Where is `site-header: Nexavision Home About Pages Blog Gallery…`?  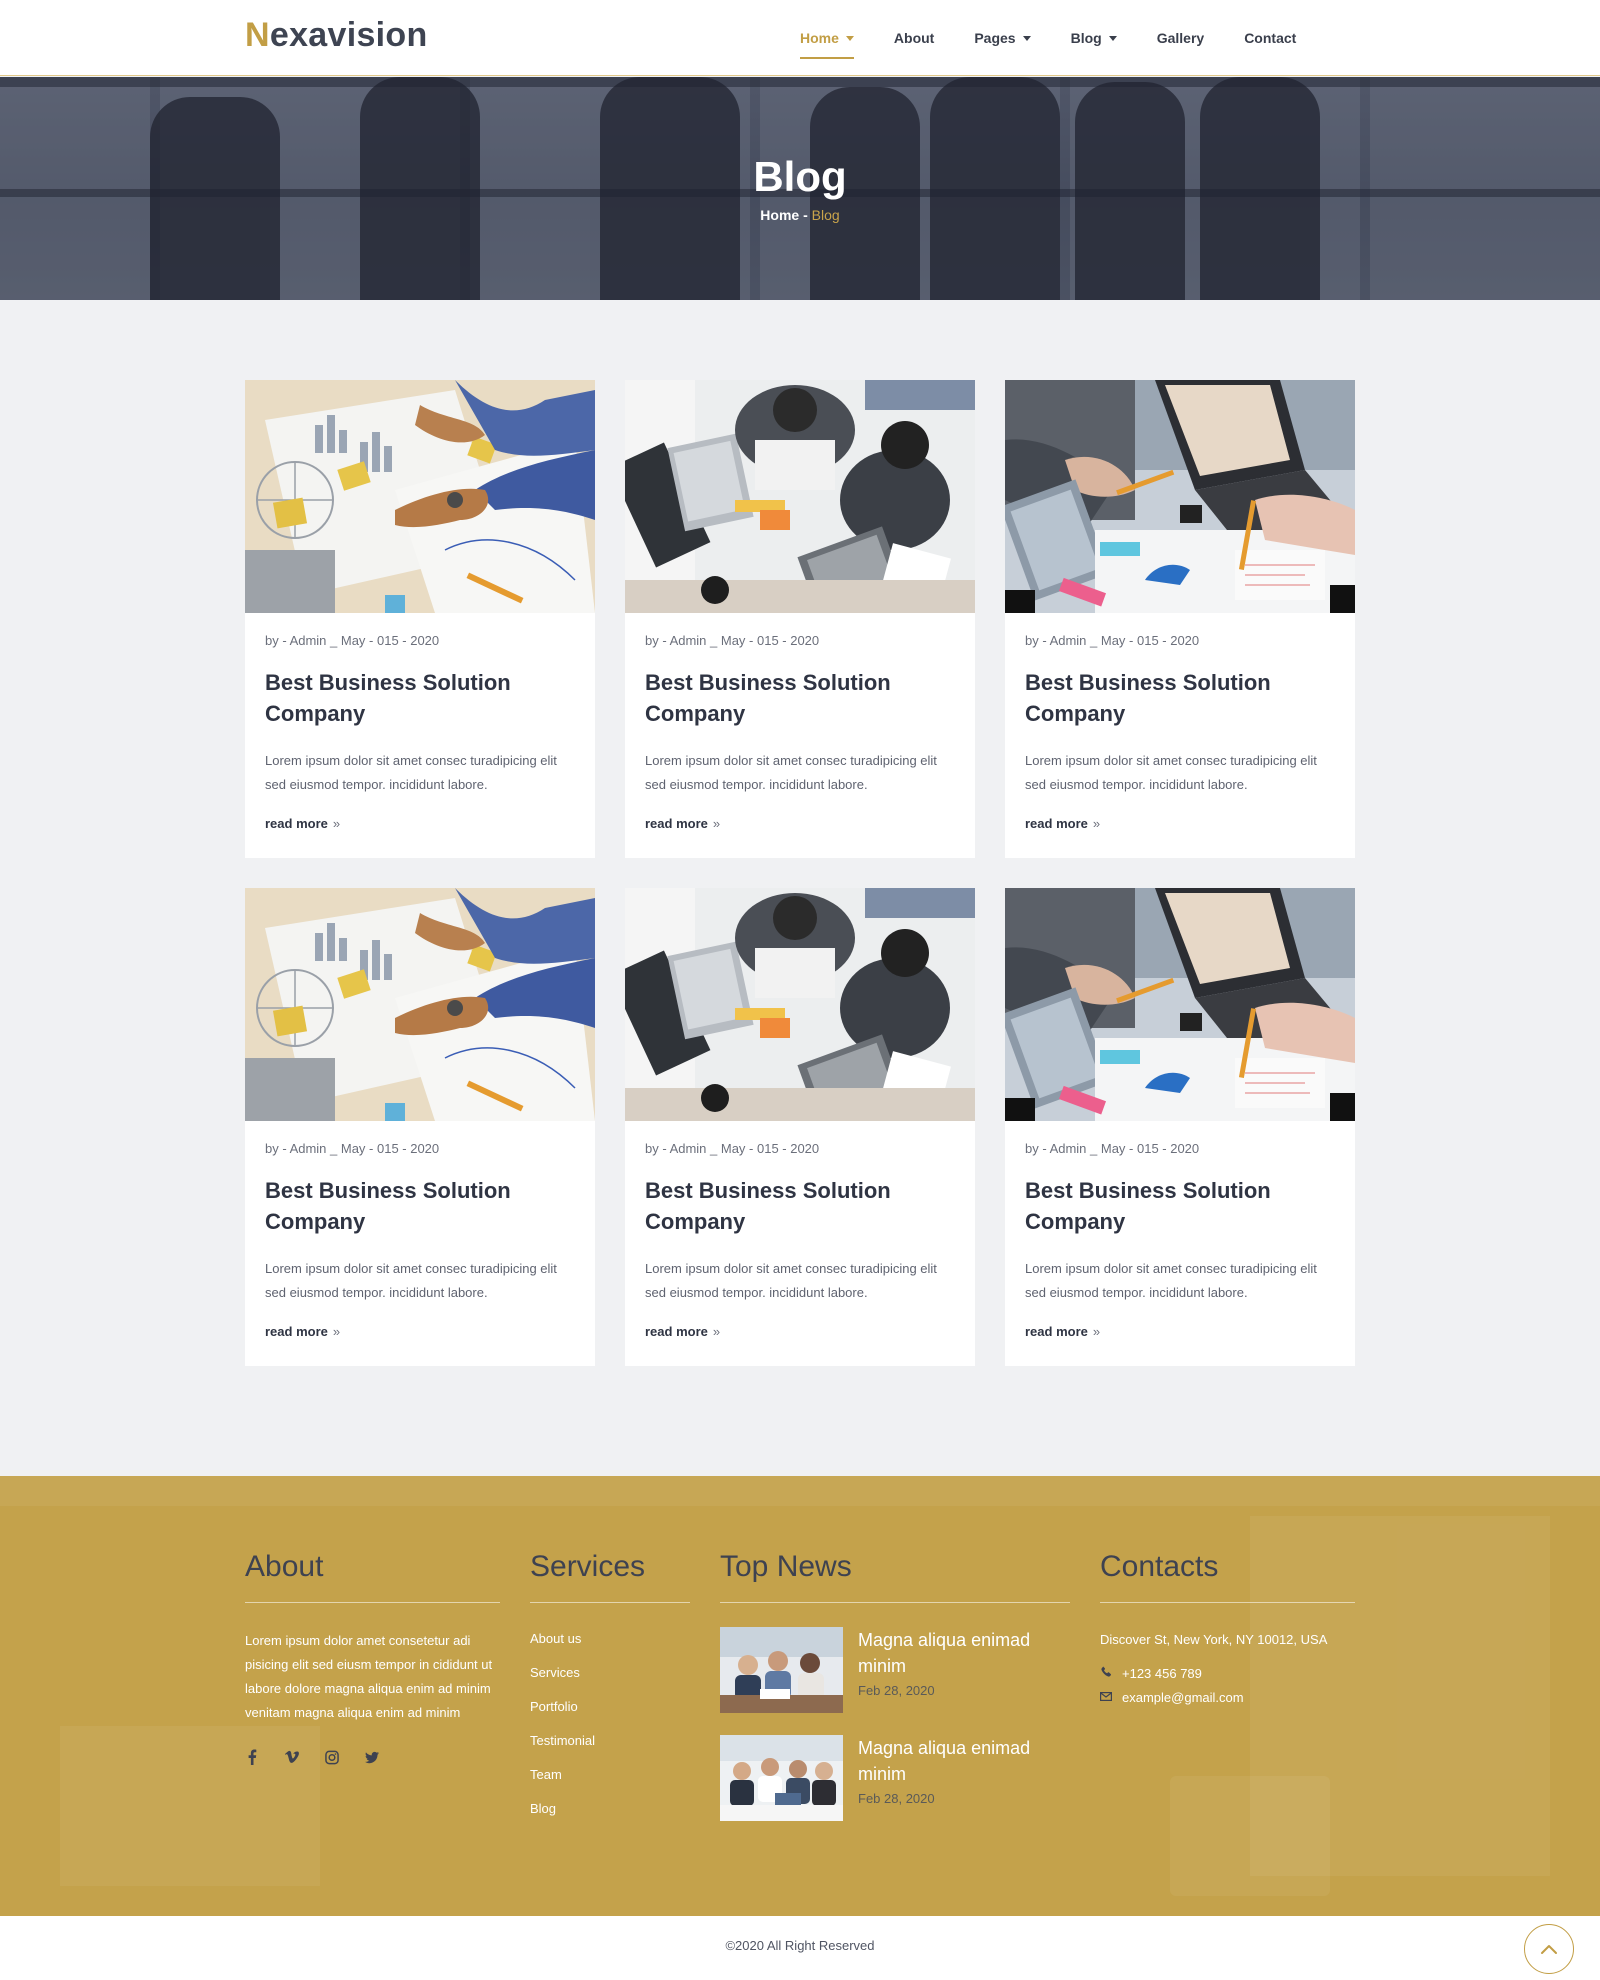
site-header: Nexavision Home About Pages Blog Gallery… is located at coordinates (800, 38).